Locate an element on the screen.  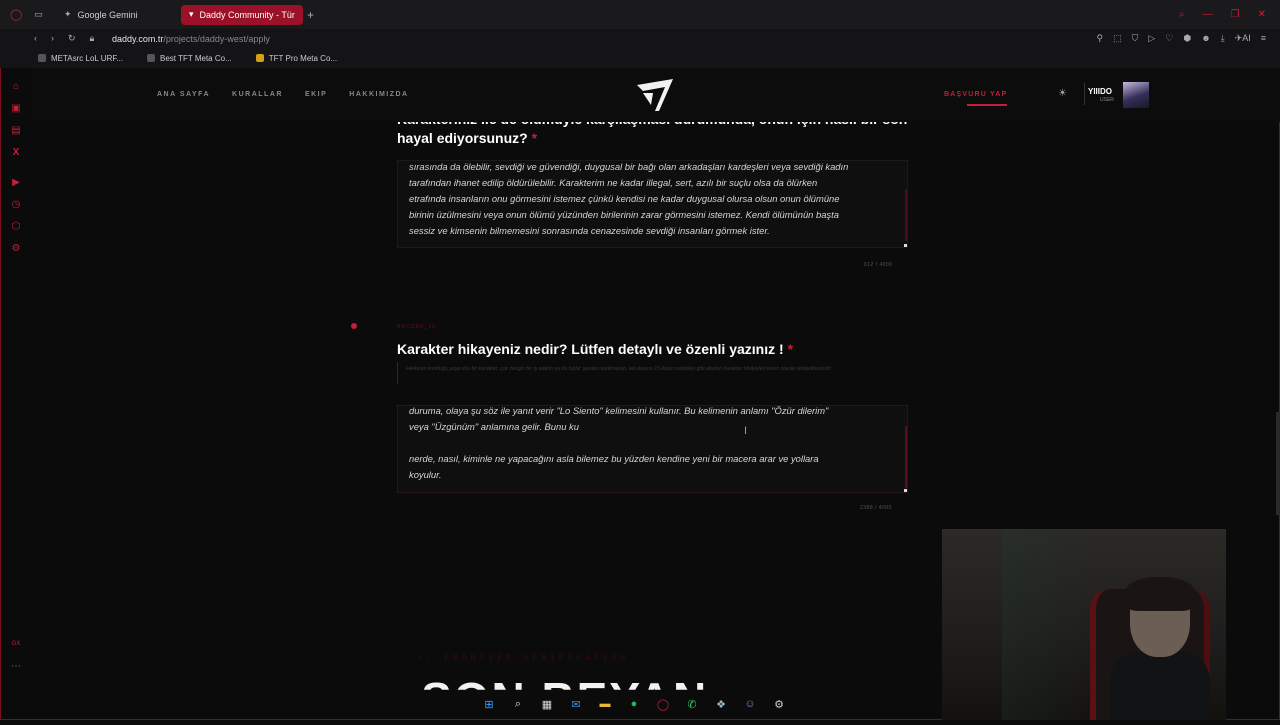
messenger-icon: ▣ is located at coordinates (16, 108).